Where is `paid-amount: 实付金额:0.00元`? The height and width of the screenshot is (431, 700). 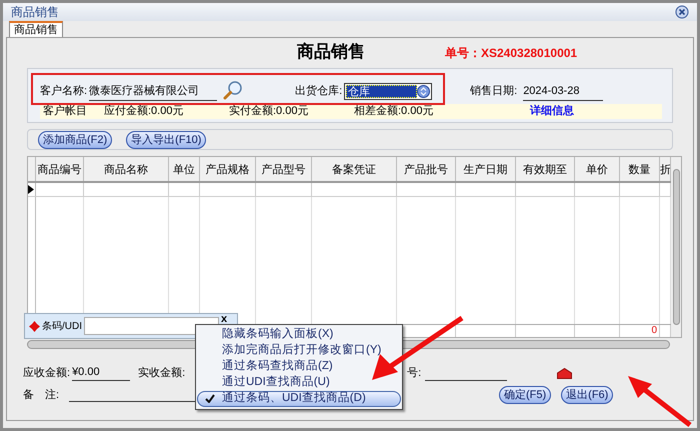 paid-amount: 实付金额:0.00元 is located at coordinates (269, 112).